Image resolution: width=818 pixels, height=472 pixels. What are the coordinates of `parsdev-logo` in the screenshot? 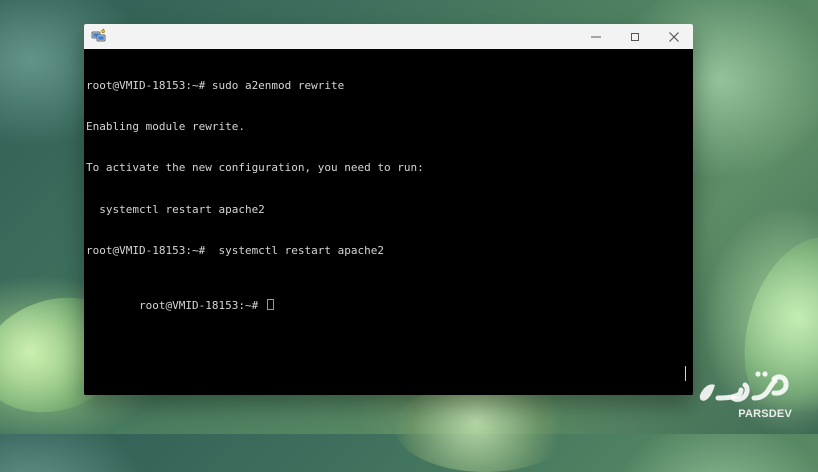 It's located at (744, 386).